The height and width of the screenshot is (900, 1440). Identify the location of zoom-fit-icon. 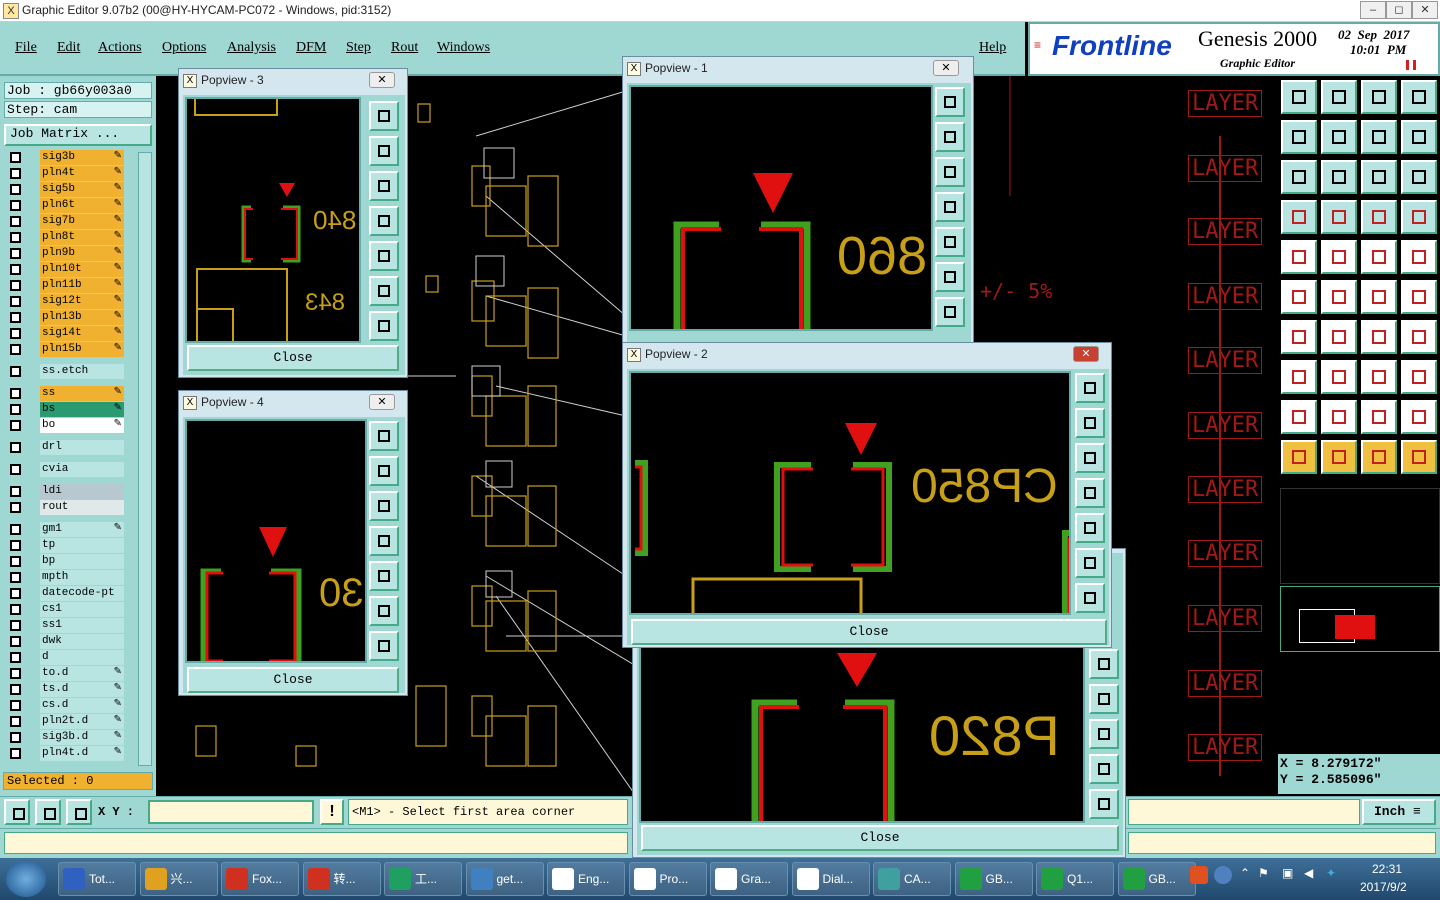
(17, 812).